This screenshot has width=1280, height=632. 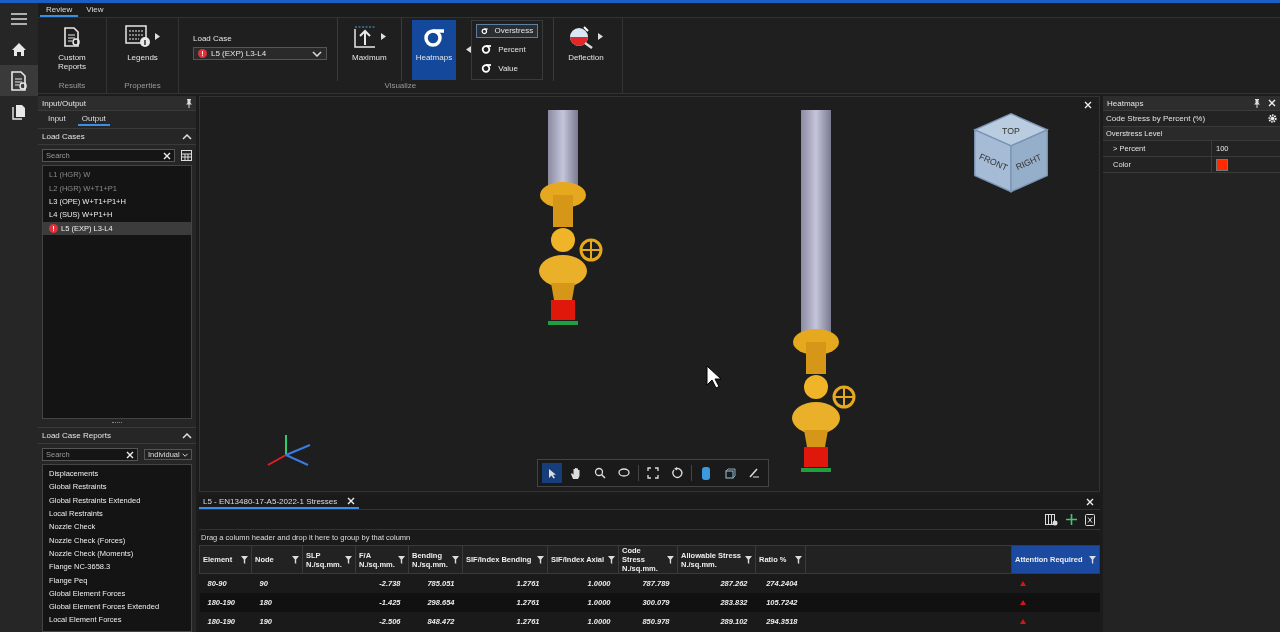 What do you see at coordinates (1125, 103) in the screenshot?
I see `panel-title: Heatmaps` at bounding box center [1125, 103].